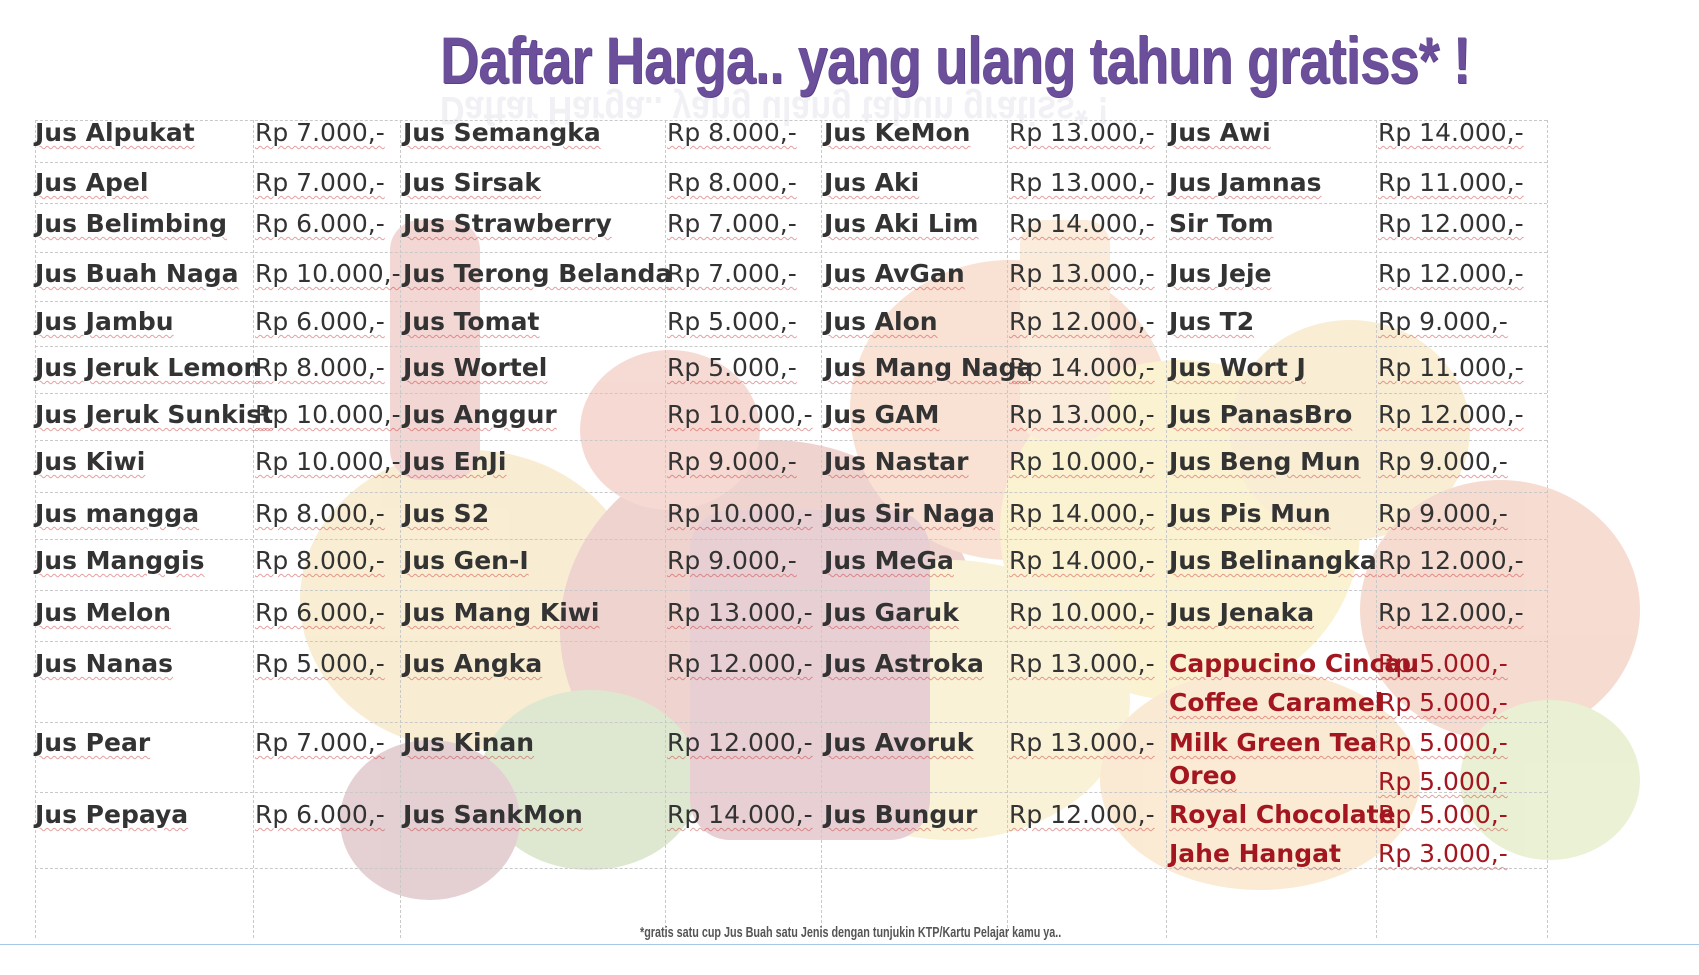  What do you see at coordinates (1212, 321) in the screenshot?
I see `menu-item-name: Jus T2` at bounding box center [1212, 321].